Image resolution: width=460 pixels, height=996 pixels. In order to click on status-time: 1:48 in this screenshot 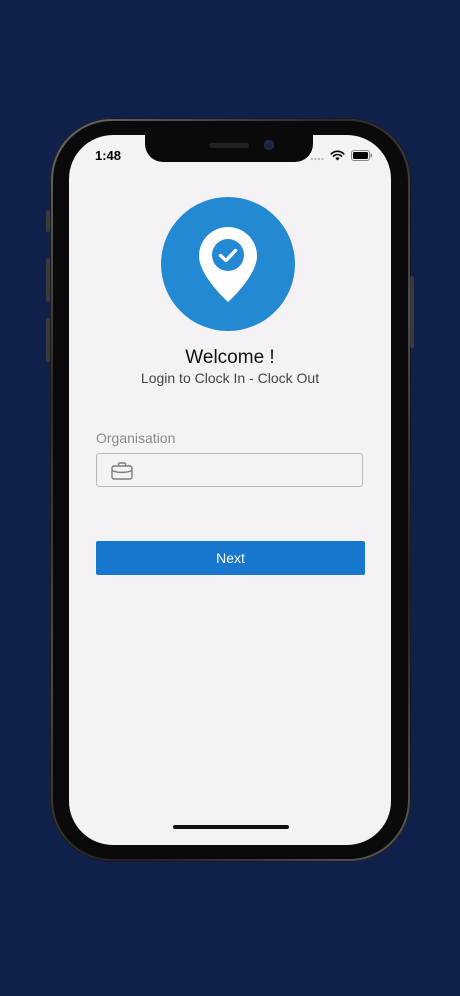, I will do `click(108, 155)`.